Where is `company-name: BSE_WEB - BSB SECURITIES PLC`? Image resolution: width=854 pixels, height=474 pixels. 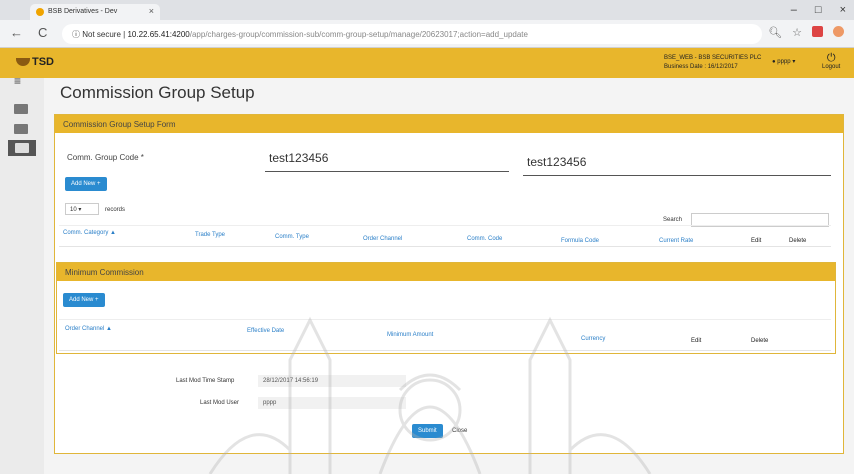 company-name: BSE_WEB - BSB SECURITIES PLC is located at coordinates (713, 58).